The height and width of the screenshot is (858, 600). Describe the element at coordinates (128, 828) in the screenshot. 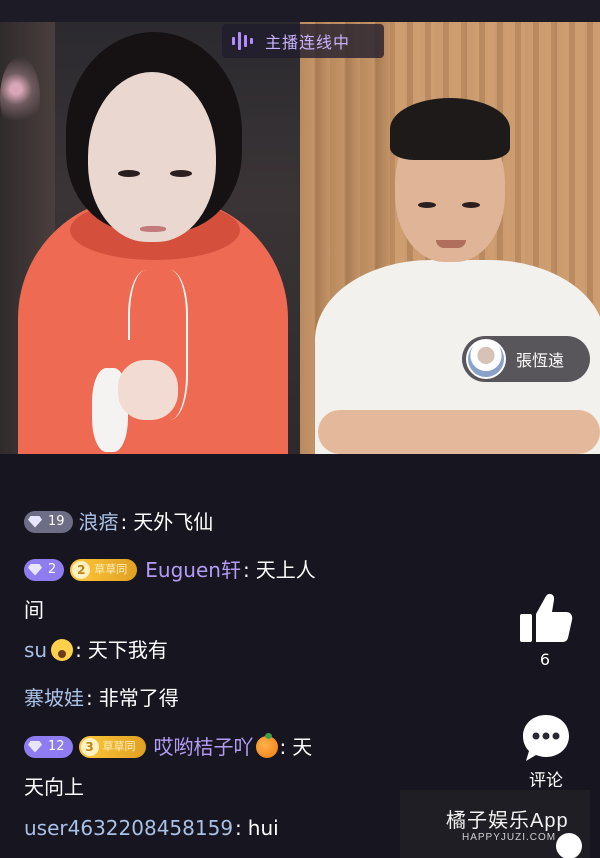

I see `comment-username: user4632208458159` at that location.